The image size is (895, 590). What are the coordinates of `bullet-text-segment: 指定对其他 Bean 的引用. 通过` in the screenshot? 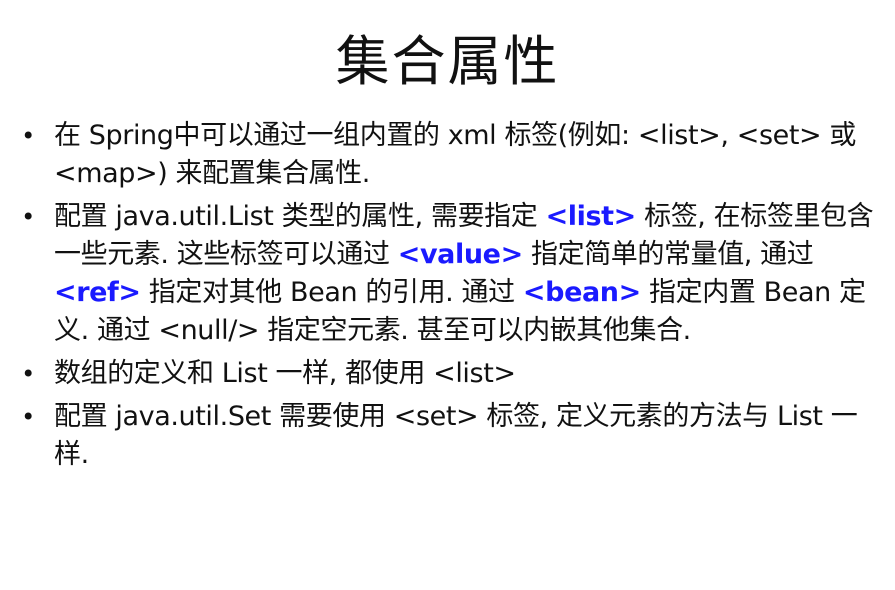 It's located at (331, 292).